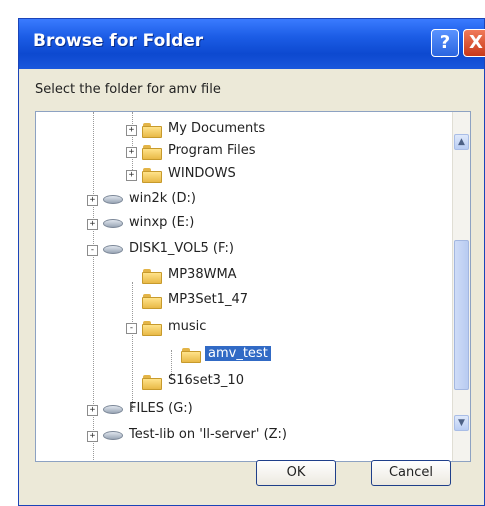  Describe the element at coordinates (206, 380) in the screenshot. I see `tree-item-label: S16set3_10` at that location.